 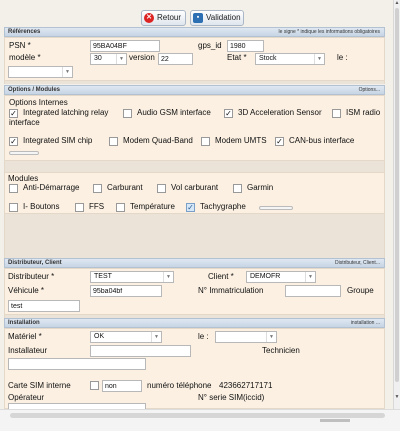 I want to click on sim-chip-label: Integrated SIM chip, so click(x=58, y=140).